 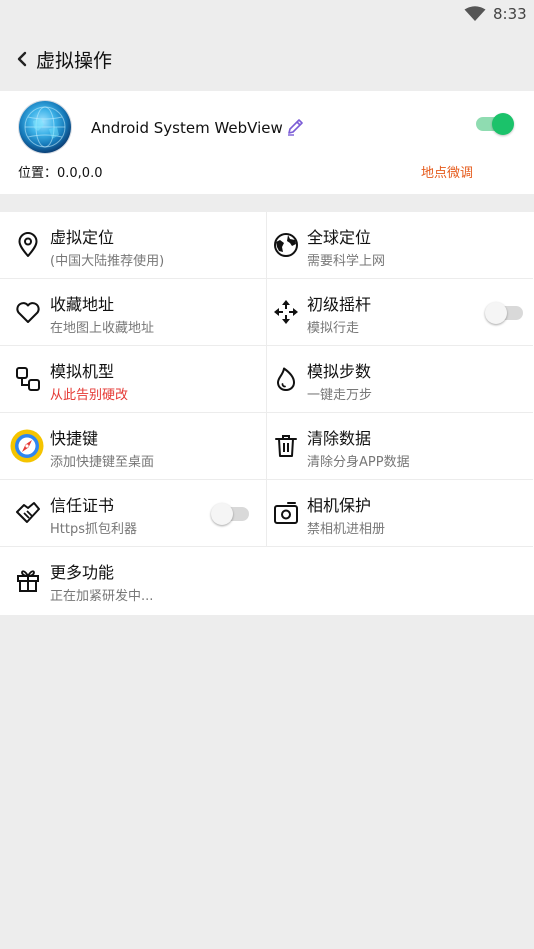 I want to click on joystick-toggle, so click(x=505, y=312).